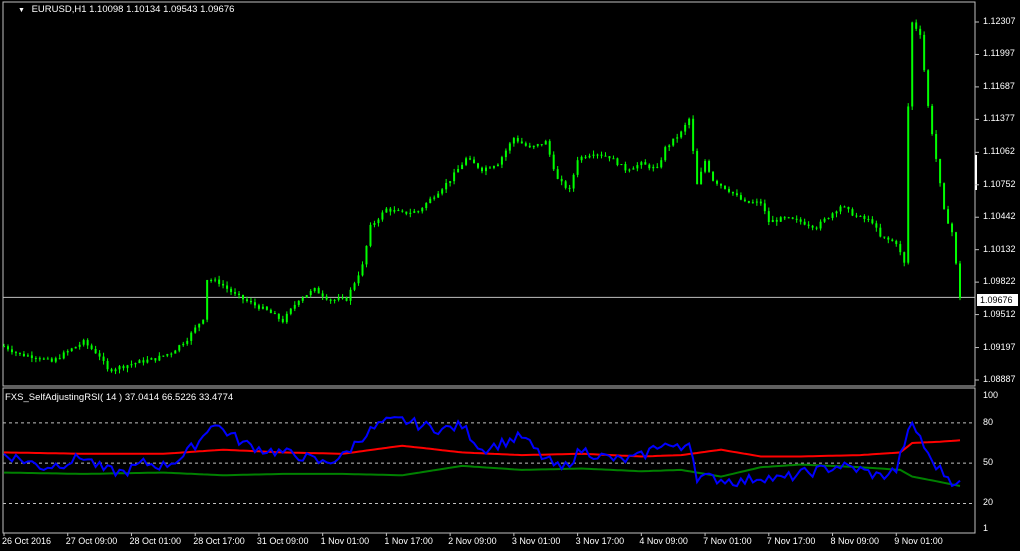 Image resolution: width=1020 pixels, height=551 pixels. Describe the element at coordinates (27, 541) in the screenshot. I see `time-tick-label: 26 Oct 2016` at that location.